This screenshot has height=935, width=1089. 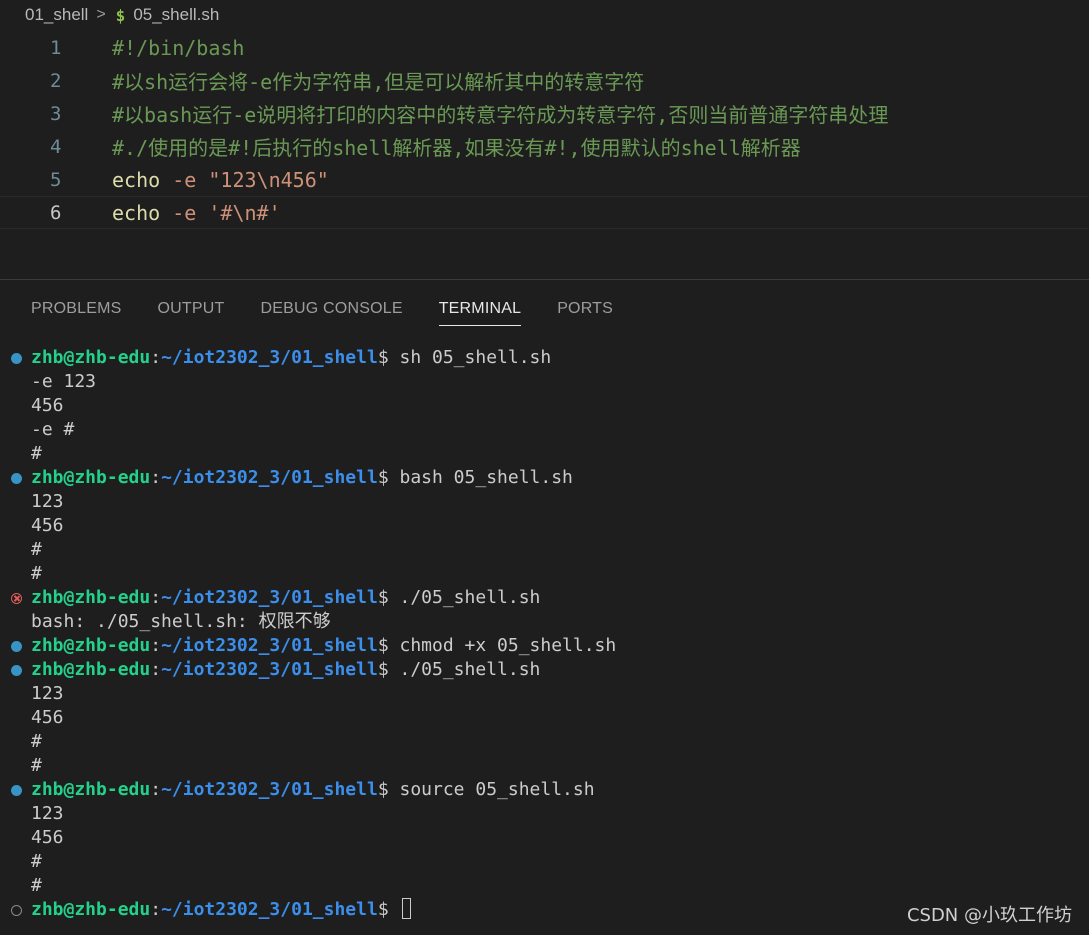 I want to click on code-text: echo -e "123\n456", so click(x=220, y=180).